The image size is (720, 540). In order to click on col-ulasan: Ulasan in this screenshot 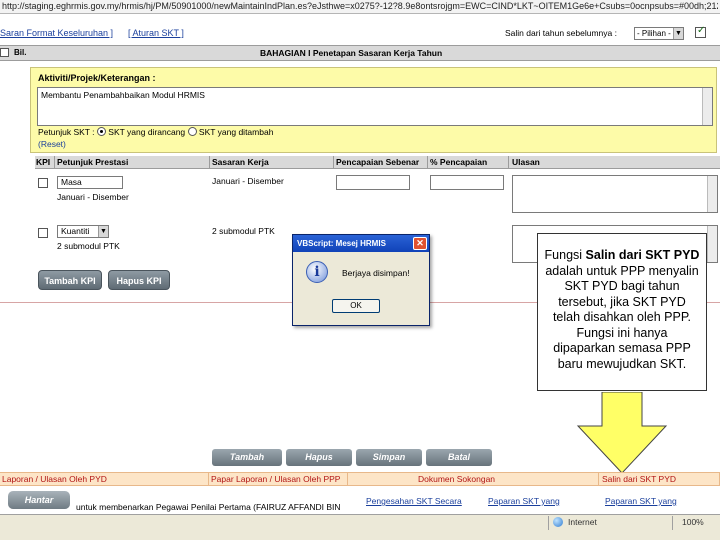, I will do `click(526, 162)`.